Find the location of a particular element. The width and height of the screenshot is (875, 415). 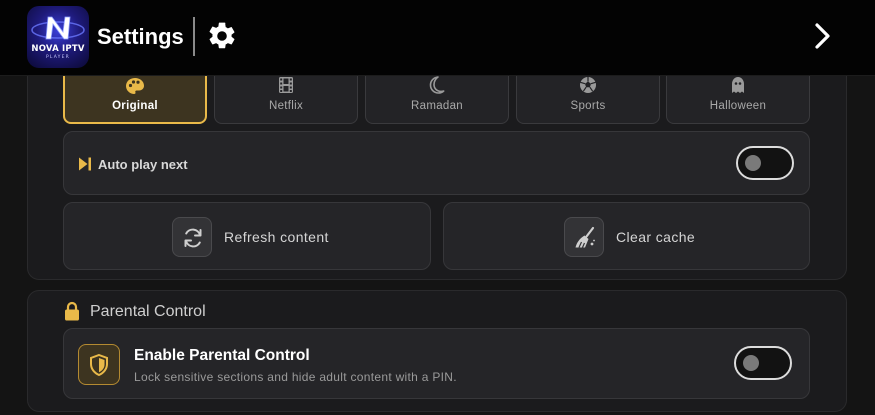

refresh-icon-box is located at coordinates (192, 237).